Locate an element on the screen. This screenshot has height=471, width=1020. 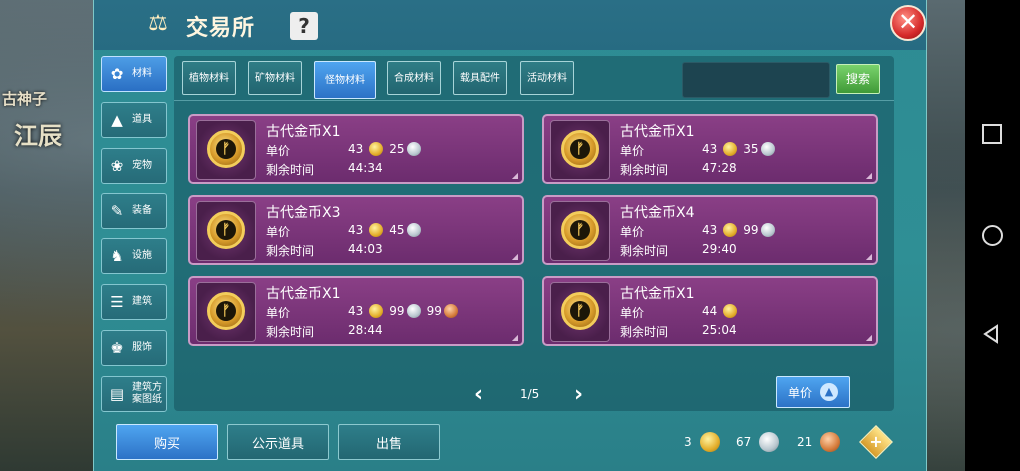
sidebar-item-7: ▤ 建筑方案图纸 is located at coordinates (134, 394).